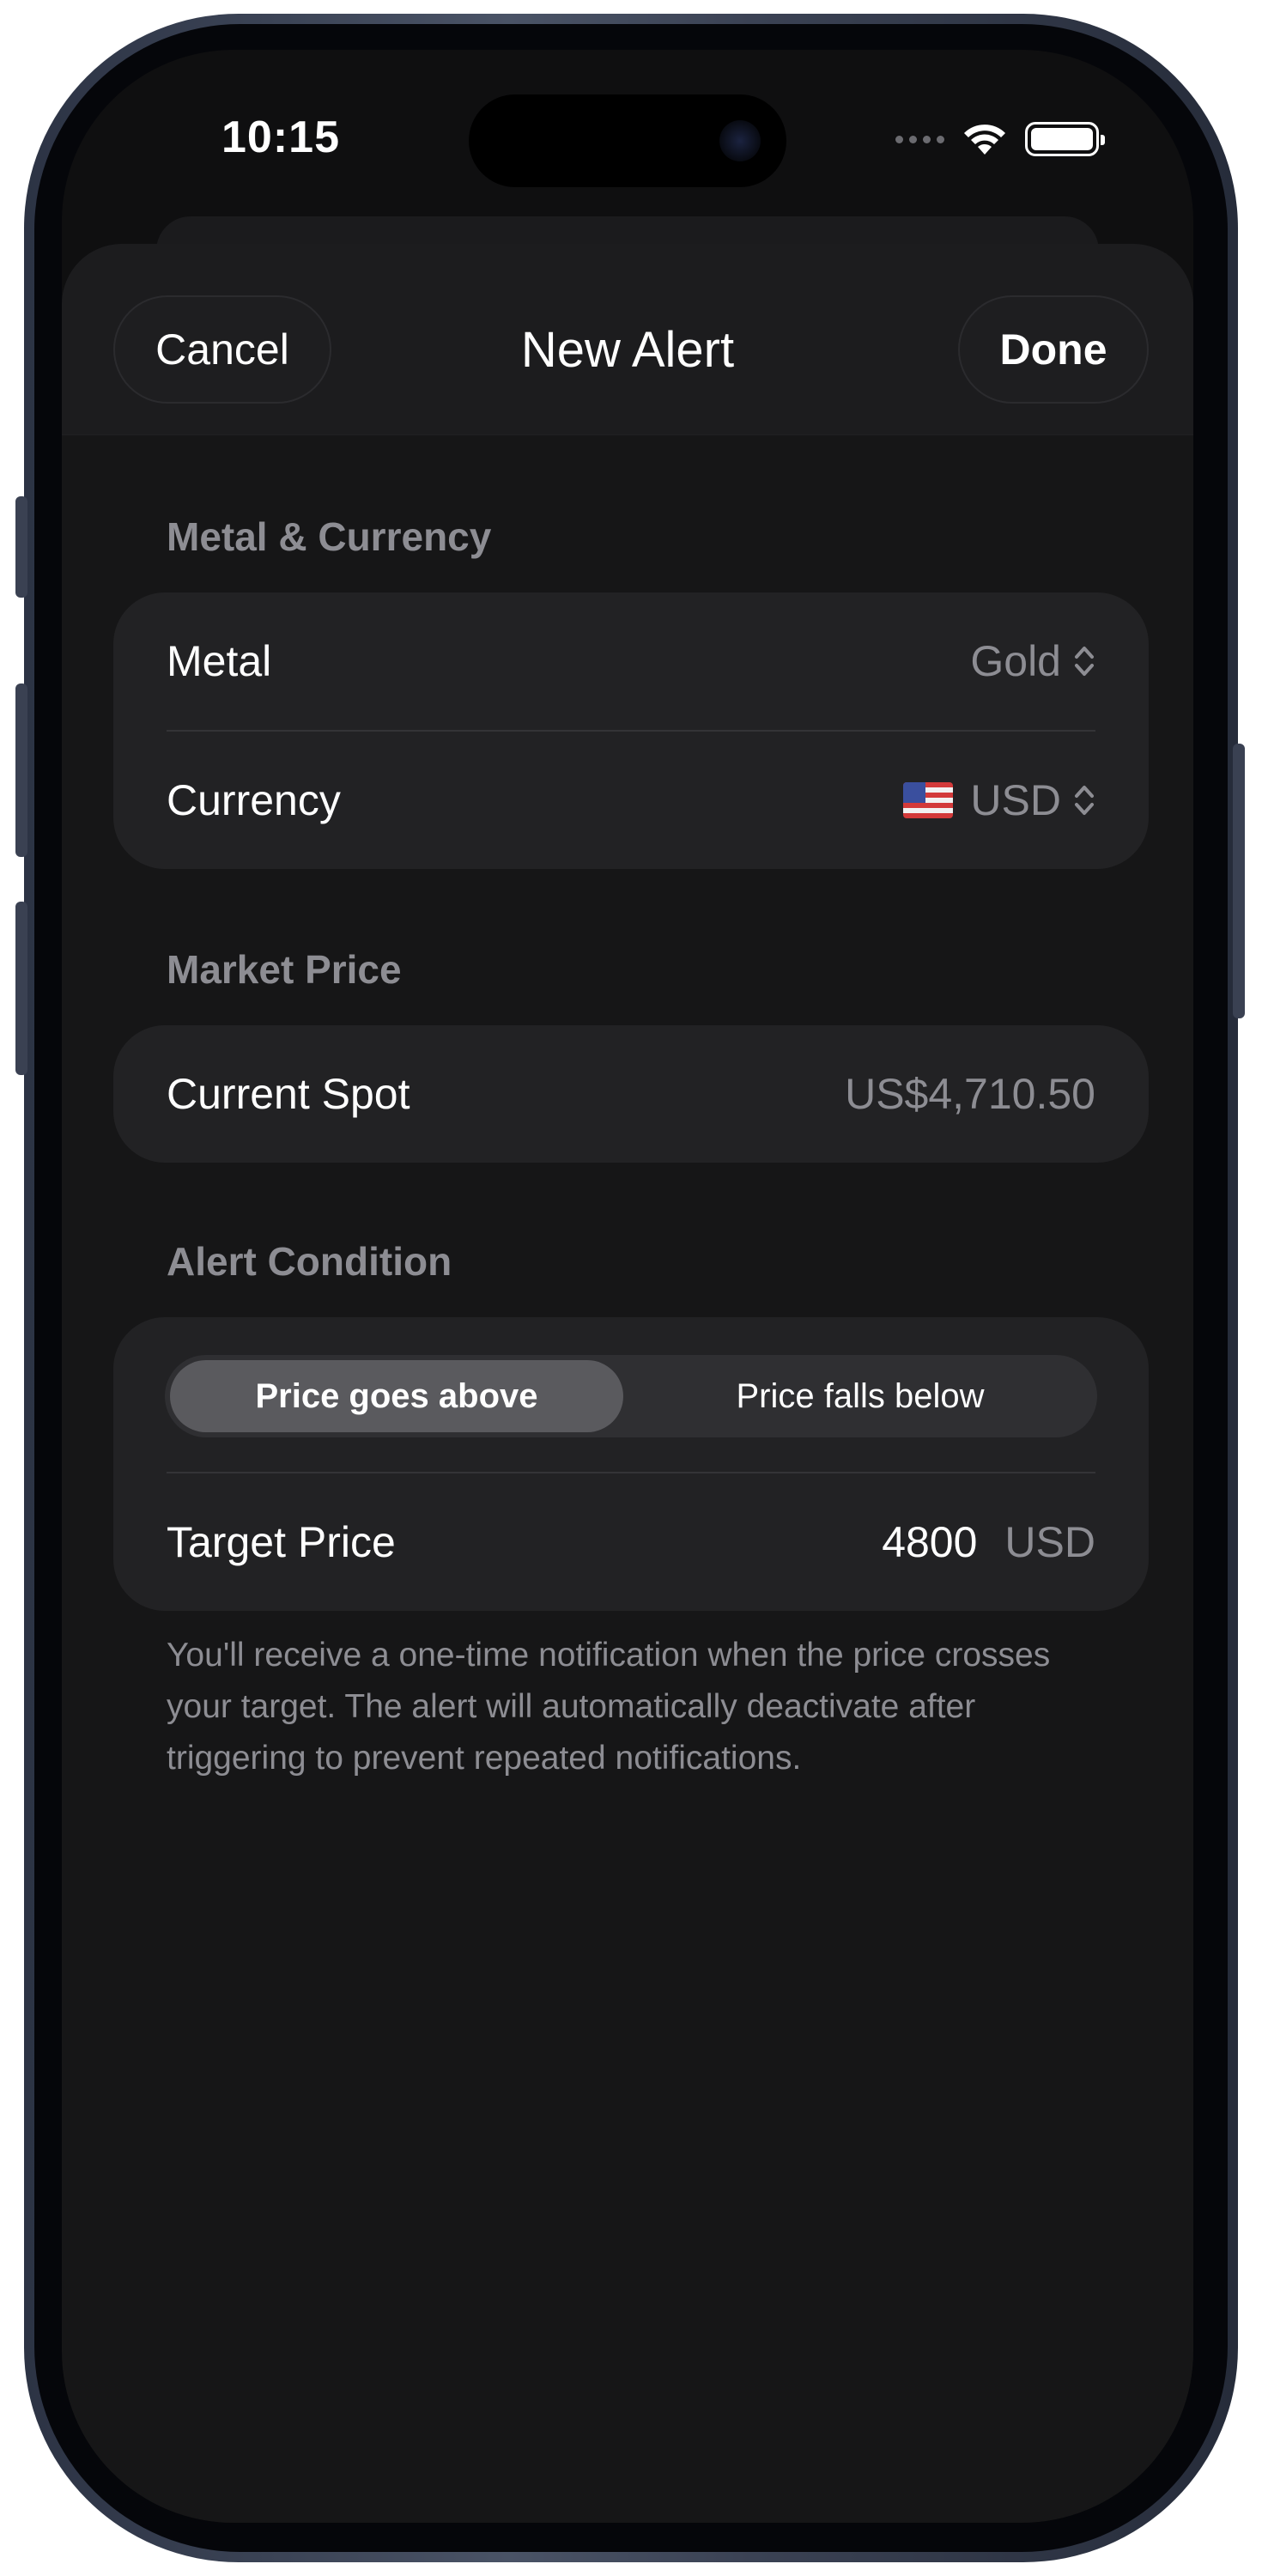 Image resolution: width=1262 pixels, height=2576 pixels. What do you see at coordinates (930, 1542) in the screenshot?
I see `target-price-input: 4800` at bounding box center [930, 1542].